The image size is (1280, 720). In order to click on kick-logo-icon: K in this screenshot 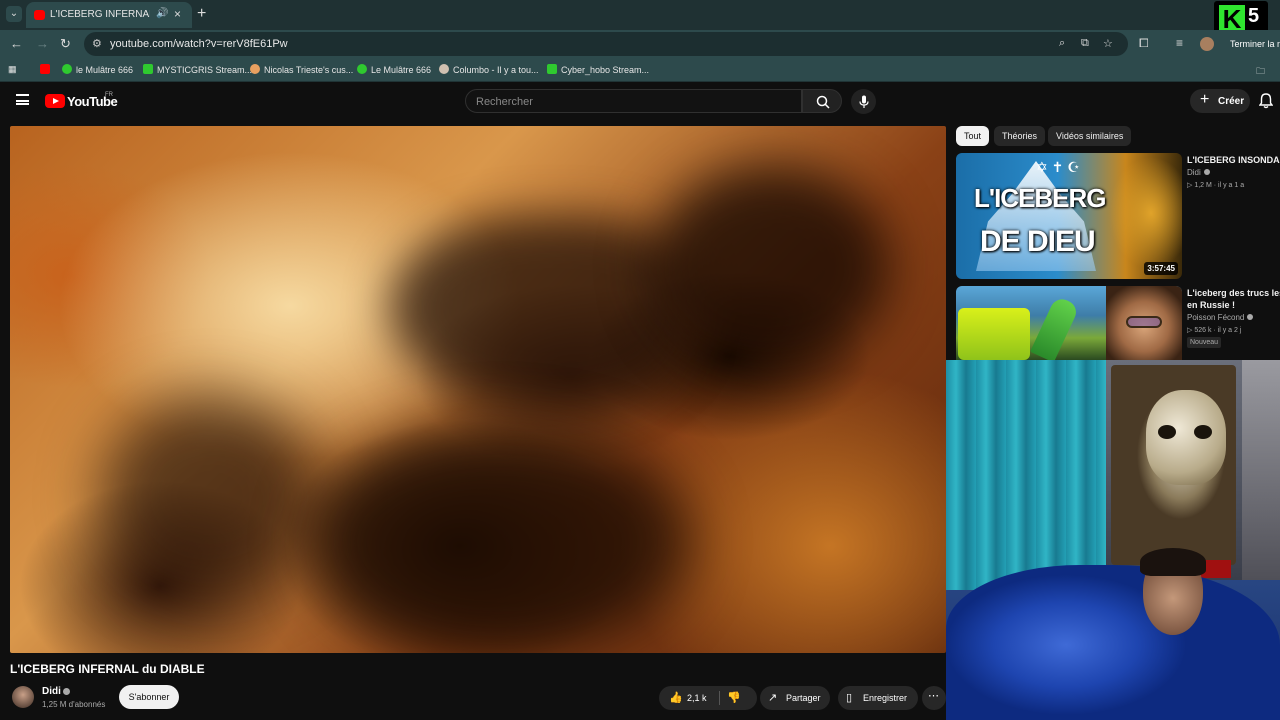, I will do `click(1232, 19)`.